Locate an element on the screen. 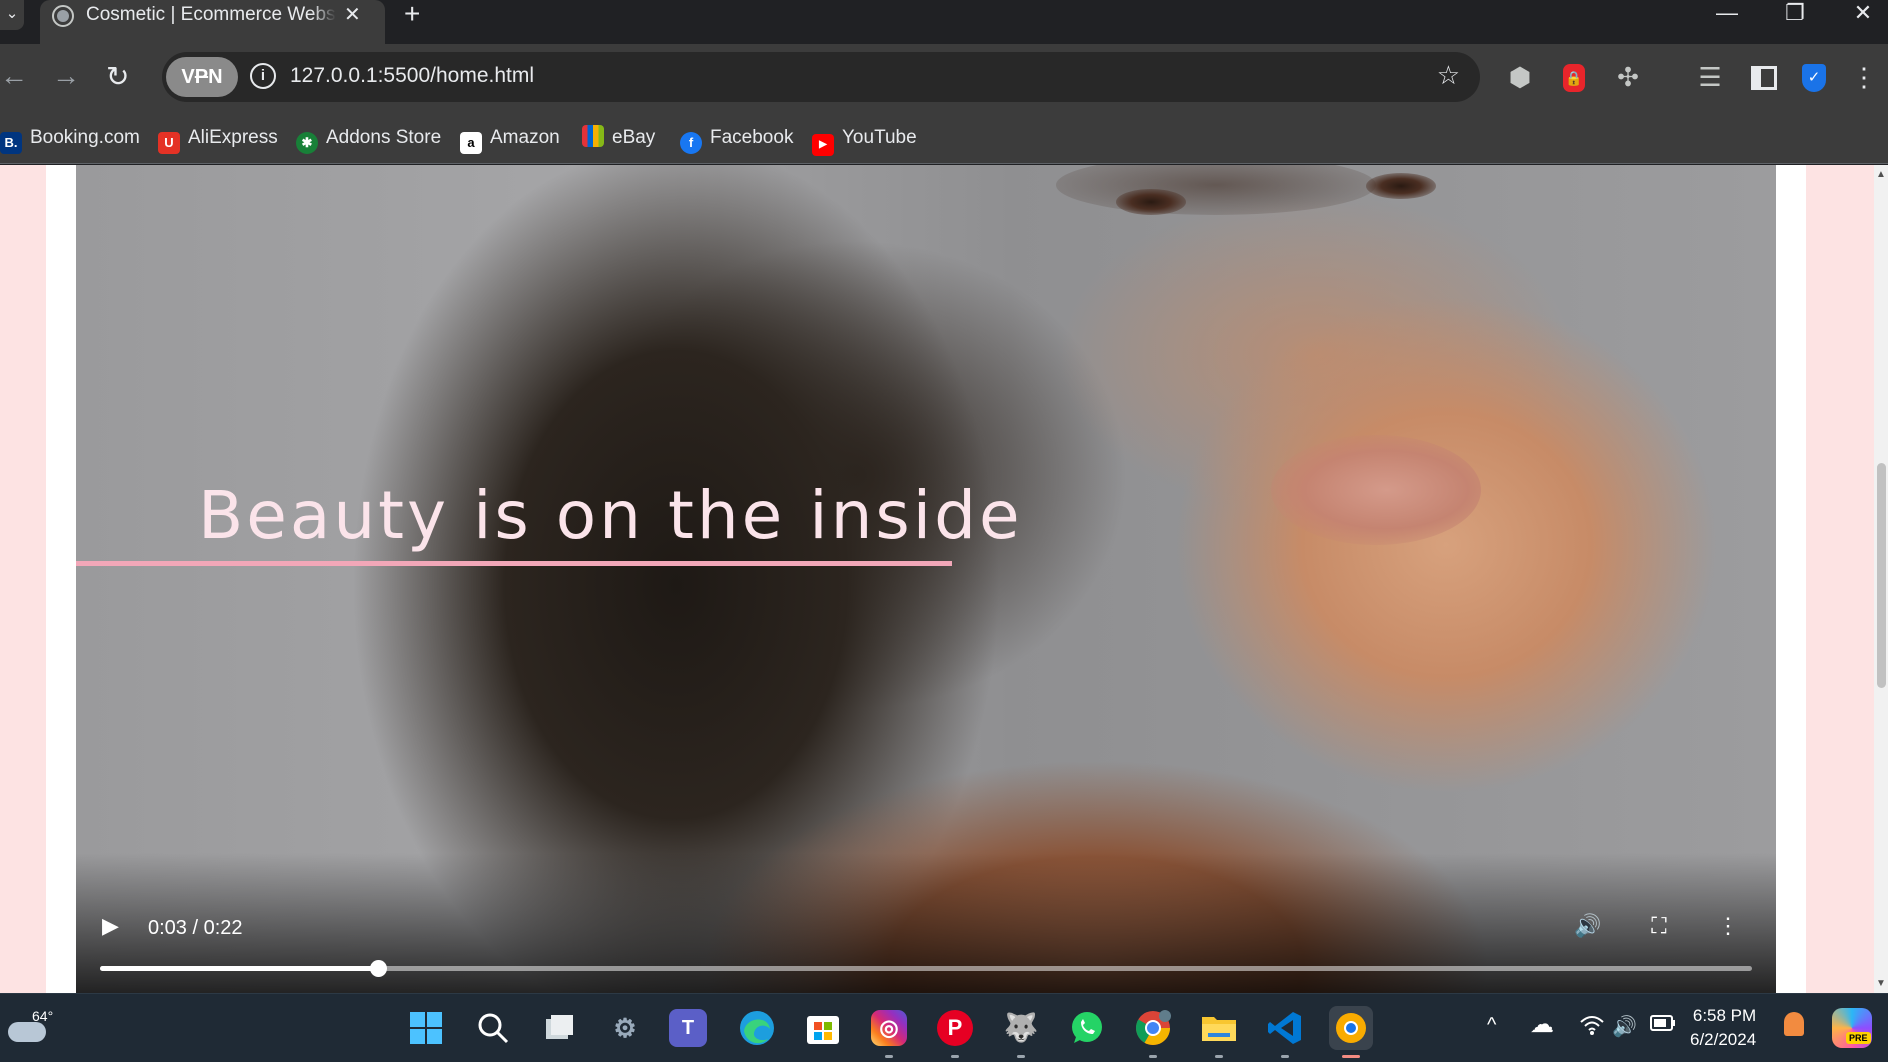  video-progress-knob is located at coordinates (378, 968).